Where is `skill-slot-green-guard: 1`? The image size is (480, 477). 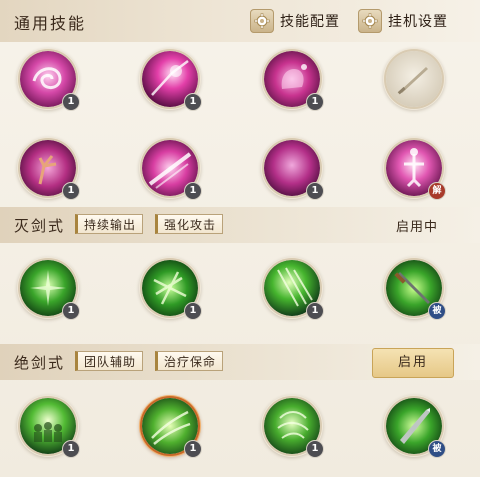
skill-slot-green-guard: 1 is located at coordinates (294, 428).